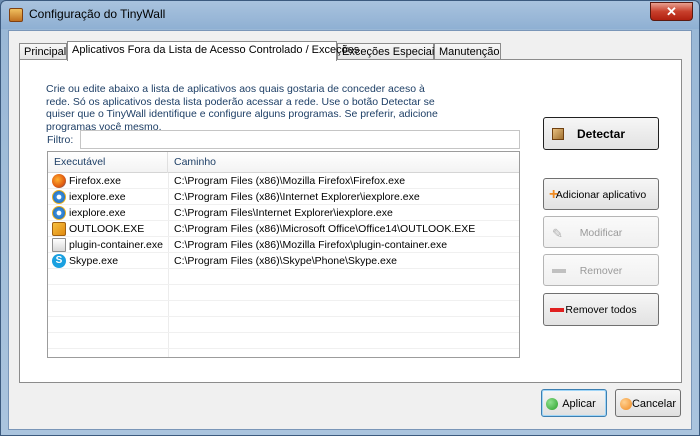 This screenshot has width=700, height=436. I want to click on modify-button: ✎ Modificar, so click(601, 232).